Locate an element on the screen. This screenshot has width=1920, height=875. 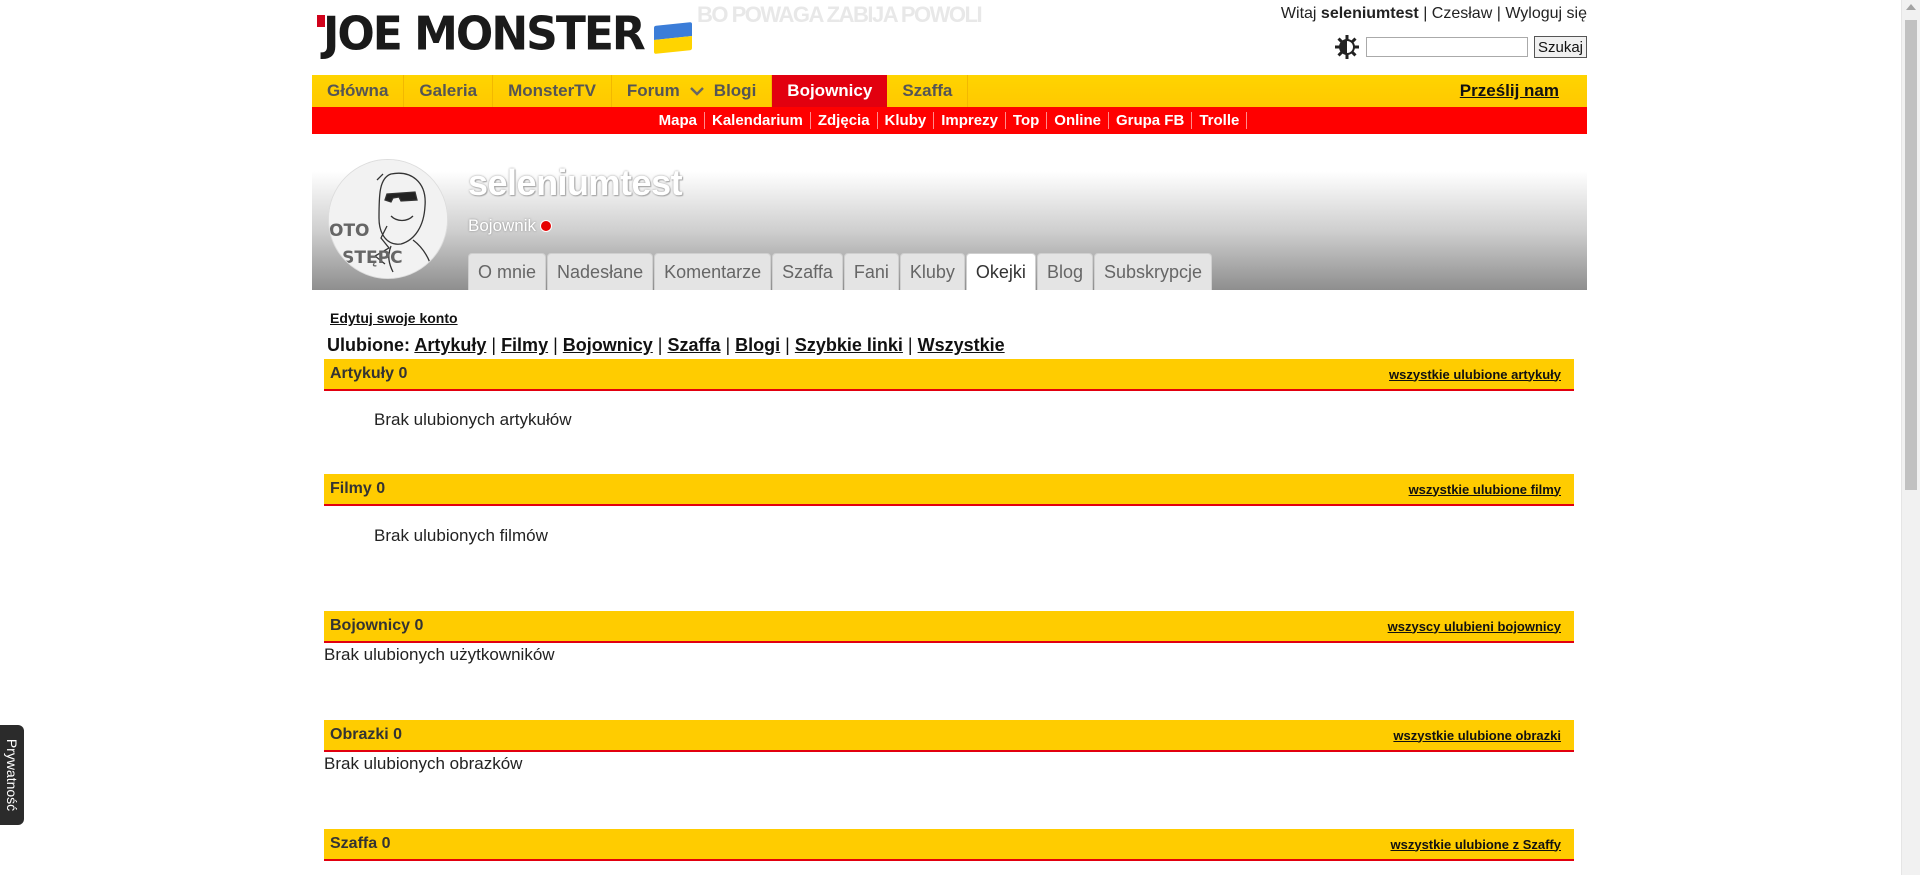
send-us-link: Prześlij nam is located at coordinates (1523, 91).